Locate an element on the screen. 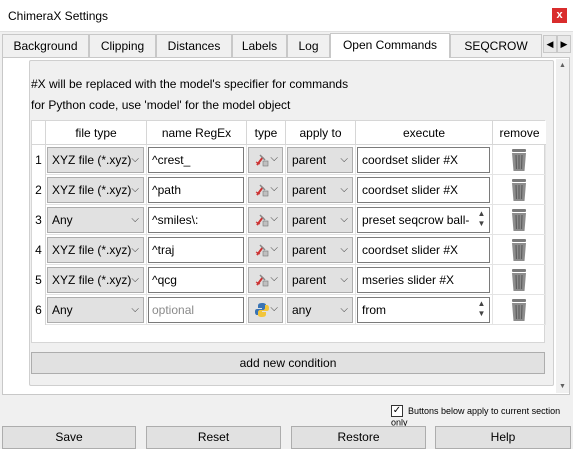 Image resolution: width=573 pixels, height=449 pixels. execute-input: mseries slider #X is located at coordinates (423, 280).